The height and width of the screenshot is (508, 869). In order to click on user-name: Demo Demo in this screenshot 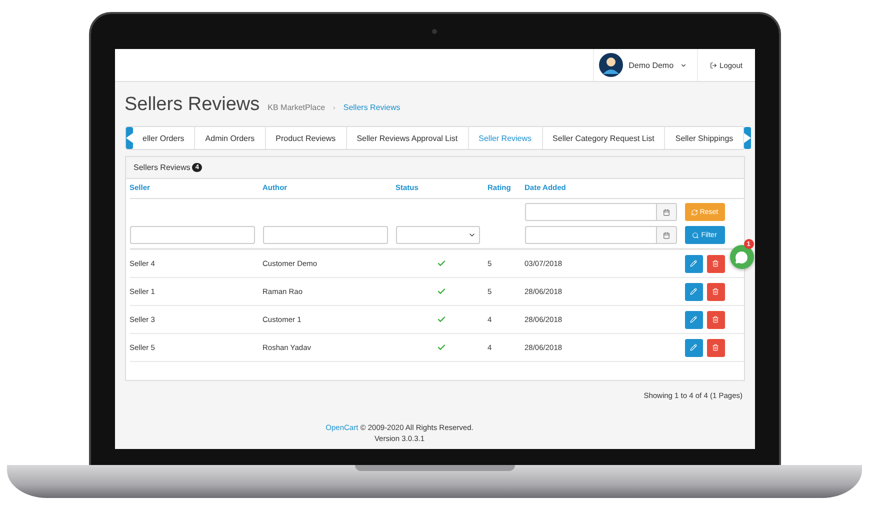, I will do `click(651, 65)`.